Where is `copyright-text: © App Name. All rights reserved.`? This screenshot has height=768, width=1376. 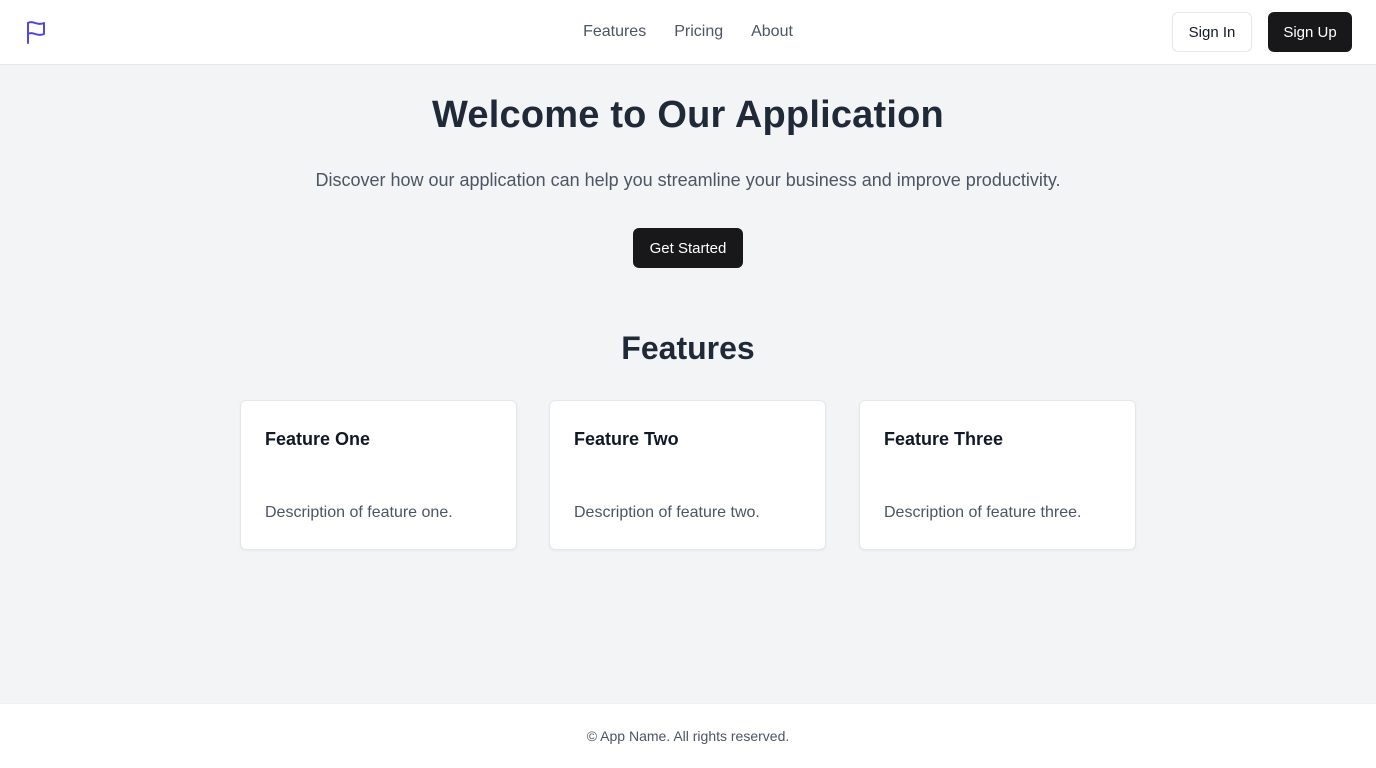
copyright-text: © App Name. All rights reserved. is located at coordinates (688, 736).